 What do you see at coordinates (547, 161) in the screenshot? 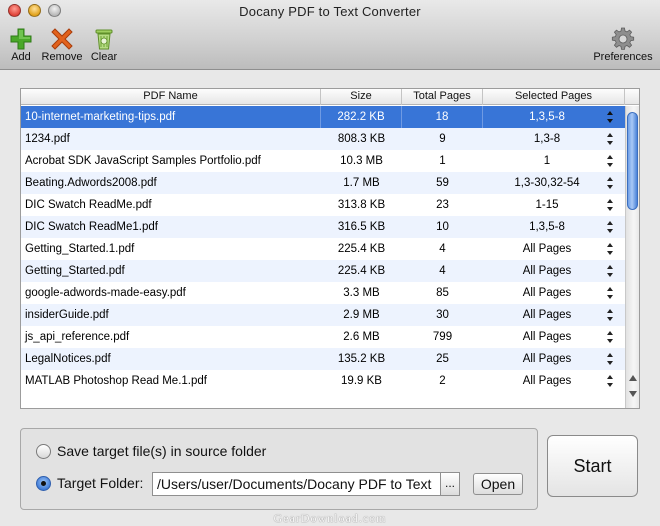
I see `cell-selected-pages-text: 1` at bounding box center [547, 161].